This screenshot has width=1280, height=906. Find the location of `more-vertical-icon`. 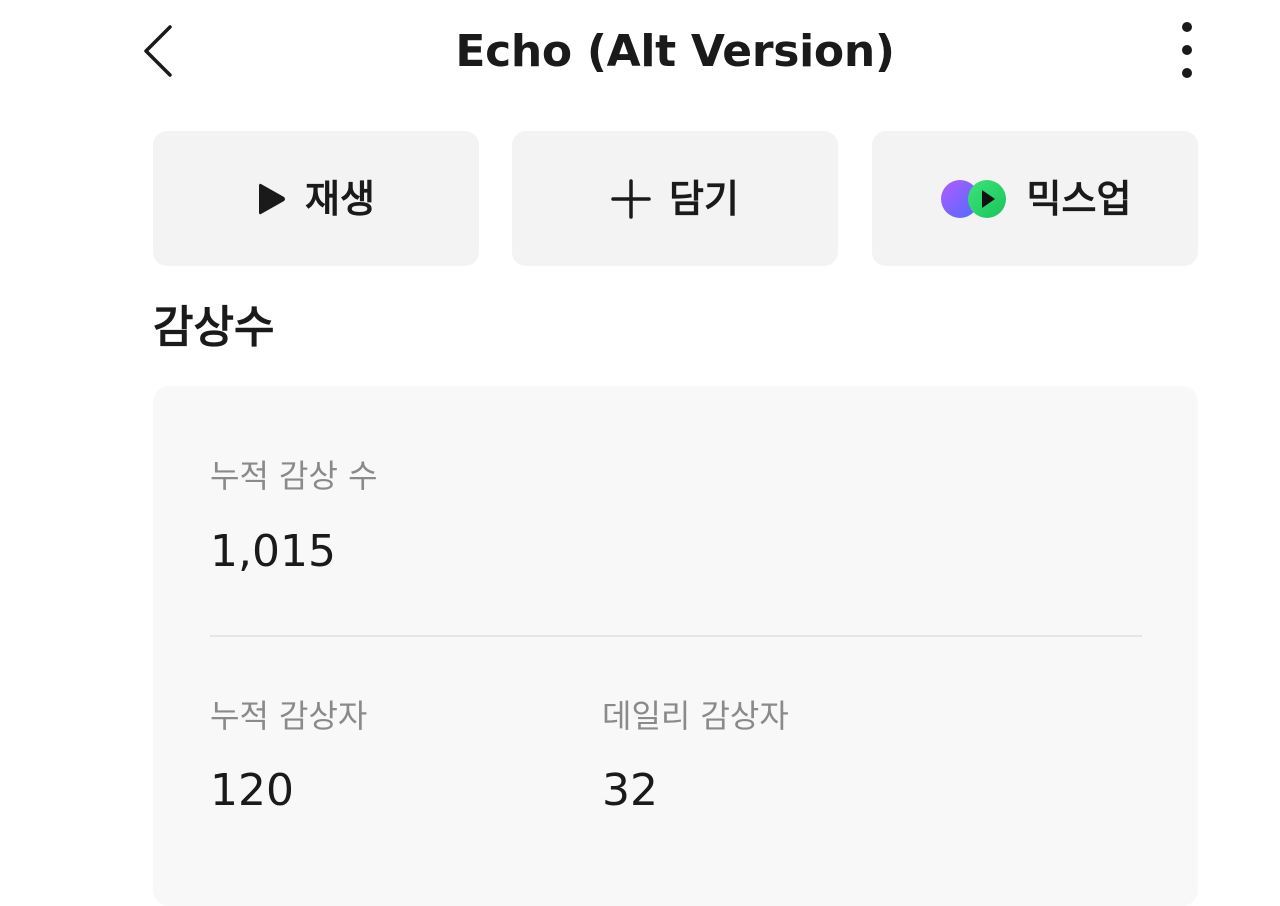

more-vertical-icon is located at coordinates (1187, 27).